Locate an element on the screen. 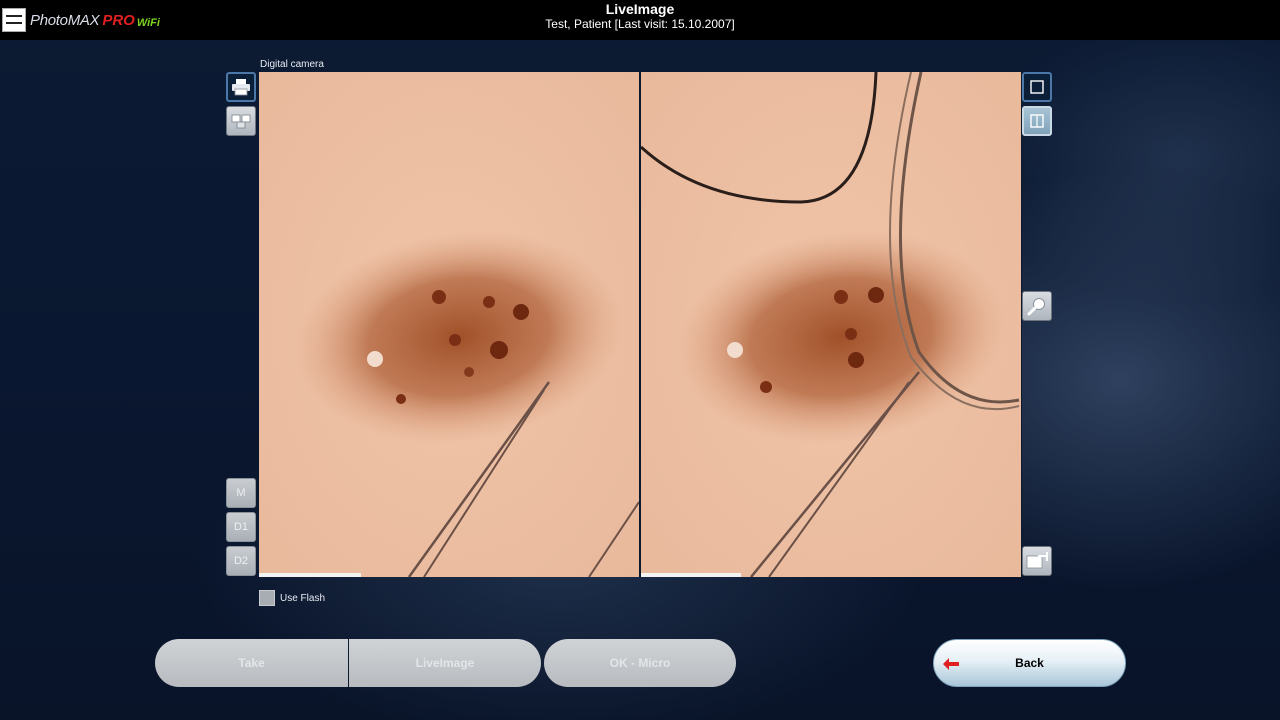  magnifier-icon is located at coordinates (1036, 307).